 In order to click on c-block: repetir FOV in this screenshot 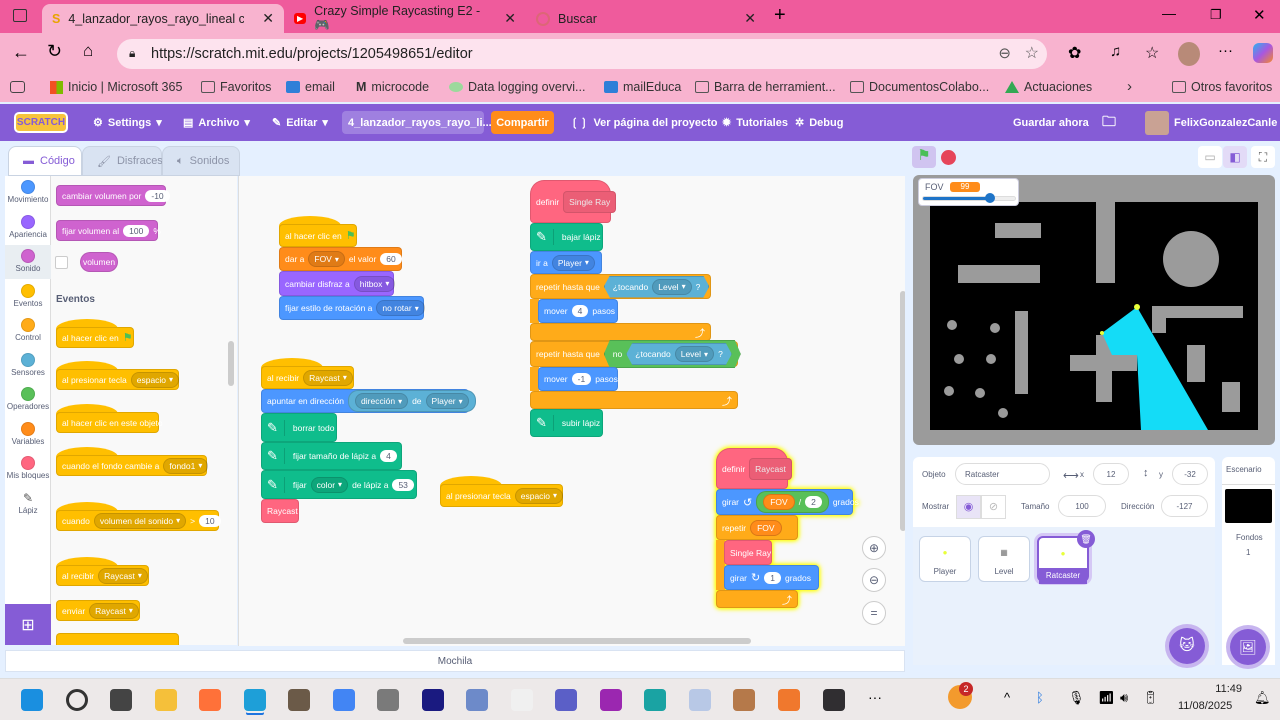, I will do `click(757, 527)`.